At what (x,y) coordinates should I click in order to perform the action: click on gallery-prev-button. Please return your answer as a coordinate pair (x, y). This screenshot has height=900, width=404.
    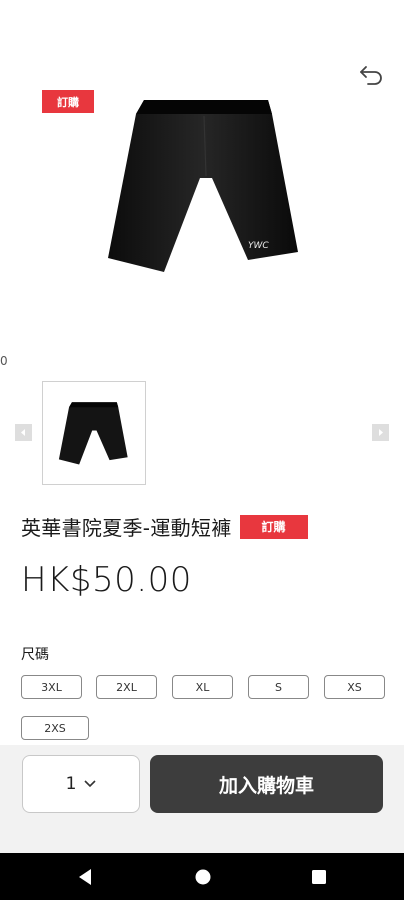
    Looking at the image, I should click on (23, 432).